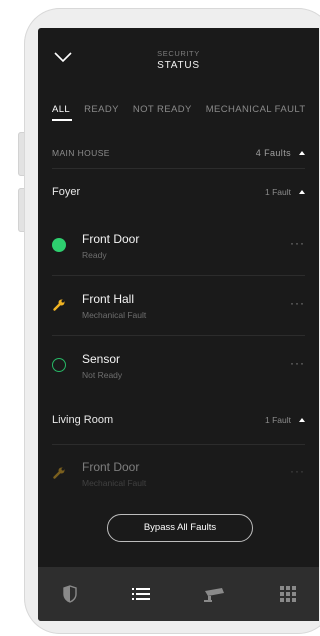 This screenshot has height=636, width=320. What do you see at coordinates (178, 156) in the screenshot?
I see `group-header-main-house: MAIN HOUSE 4 Faults` at bounding box center [178, 156].